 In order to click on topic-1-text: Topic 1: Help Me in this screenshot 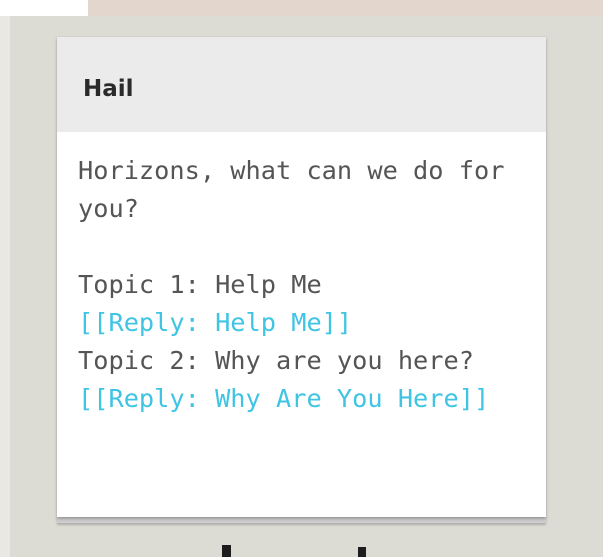, I will do `click(200, 284)`.